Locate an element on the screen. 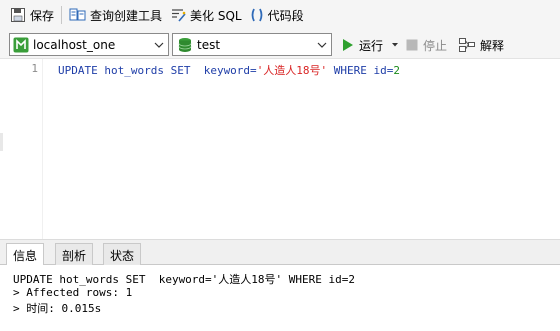  output-time: > 时间: 0.015s is located at coordinates (57, 308).